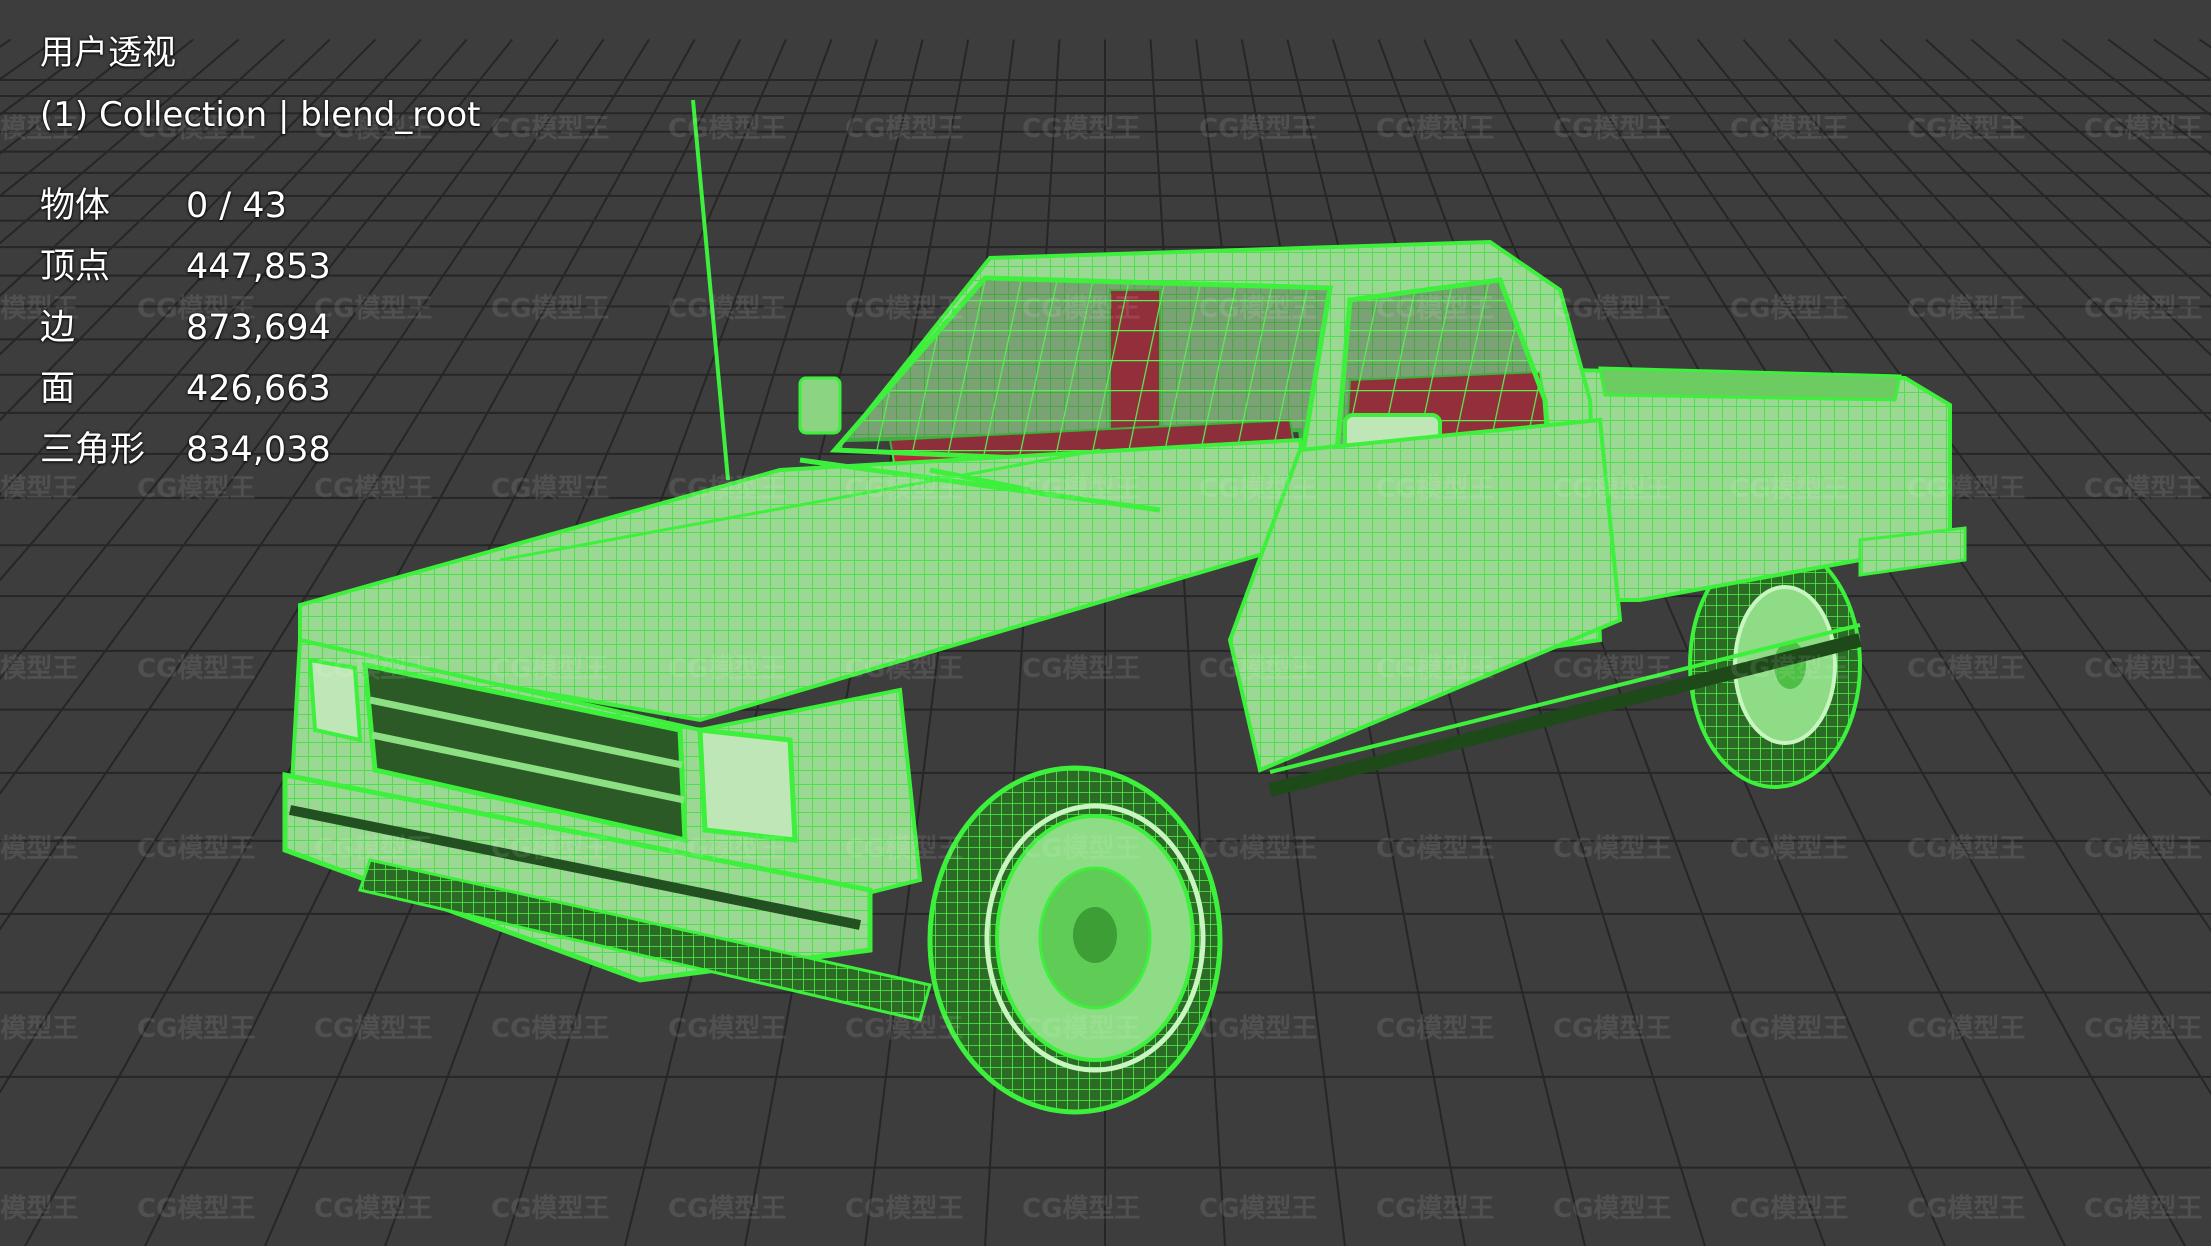 This screenshot has height=1246, width=2211. Describe the element at coordinates (58, 389) in the screenshot. I see `stat-label: 面` at that location.